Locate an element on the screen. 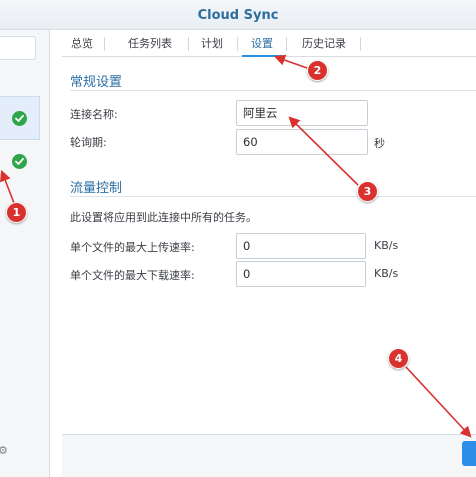 This screenshot has width=476, height=477. annotation-marker-2: 2 is located at coordinates (317, 70).